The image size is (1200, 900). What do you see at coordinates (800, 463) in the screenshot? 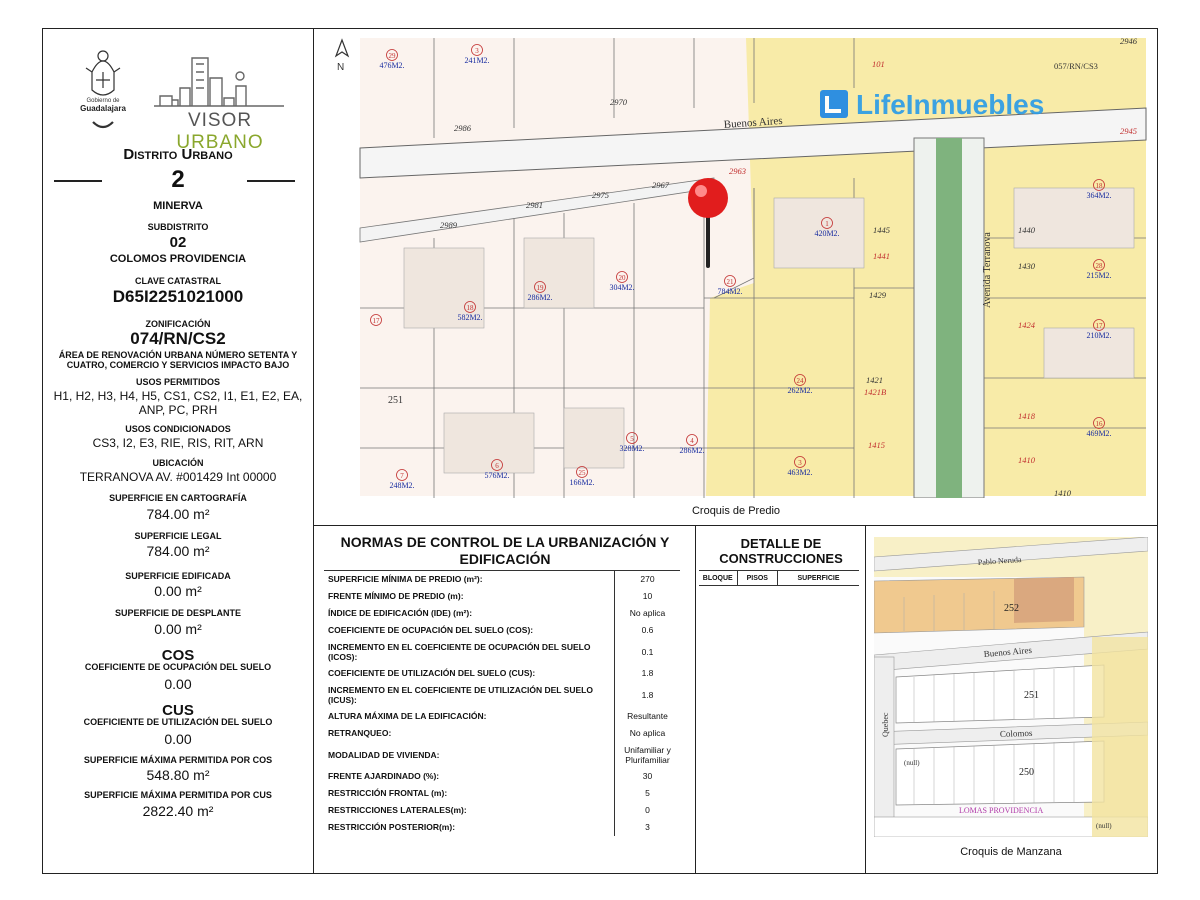
I see `lot-number: 3` at bounding box center [800, 463].